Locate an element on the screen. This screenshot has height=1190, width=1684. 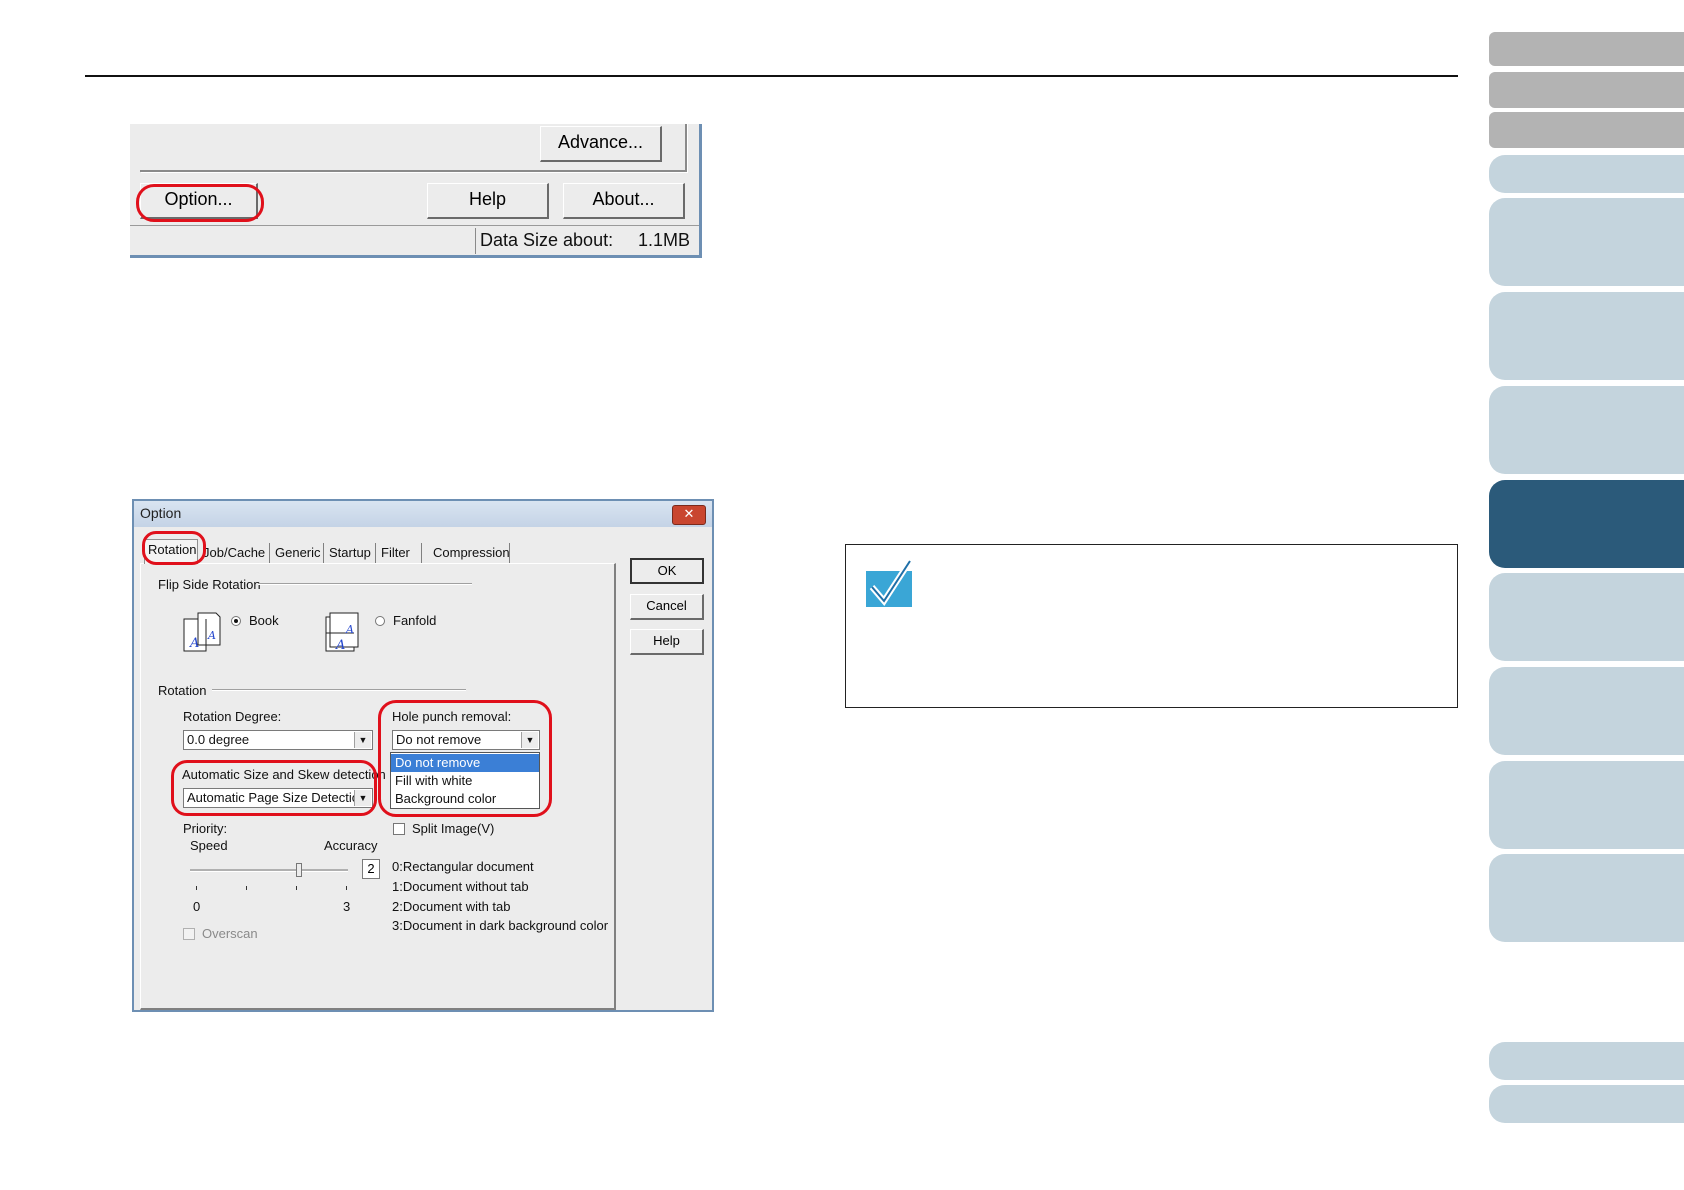
document-type-3: 3:Document in dark background color is located at coordinates (500, 925).